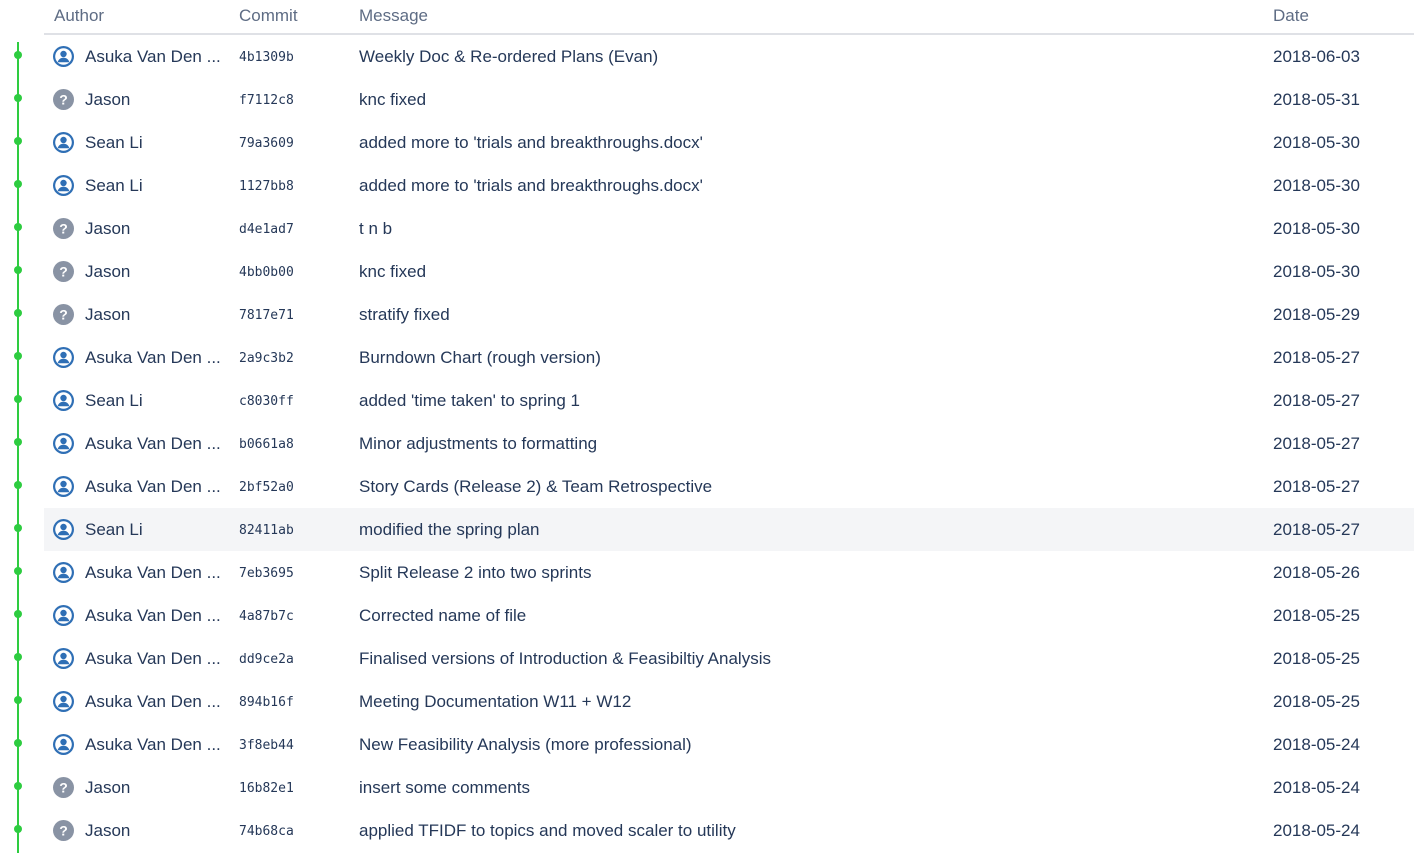 This screenshot has width=1414, height=853. Describe the element at coordinates (266, 358) in the screenshot. I see `commit-hash-link: 2a9c3b2` at that location.